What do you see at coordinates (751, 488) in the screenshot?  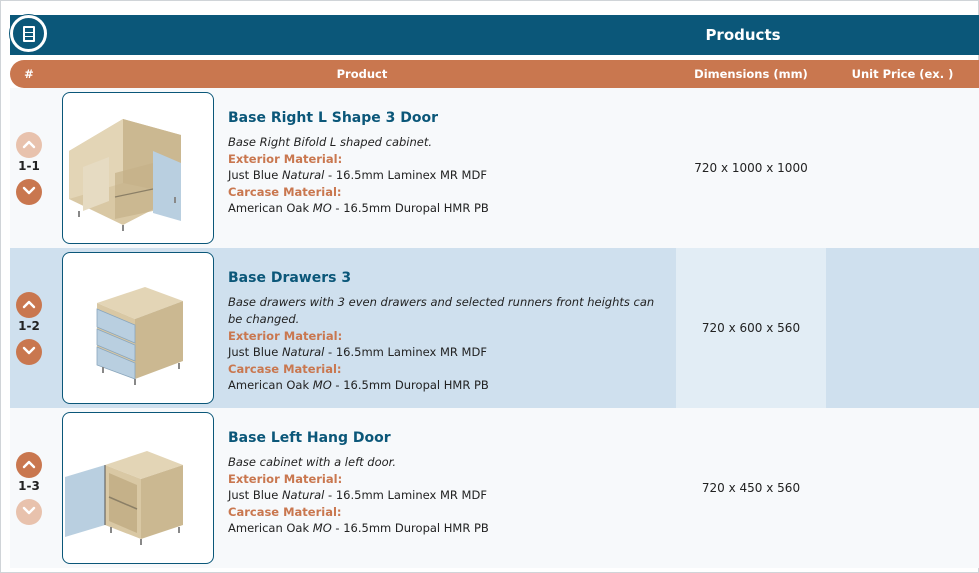 I see `dimensions-value: 720 x 450 x 560` at bounding box center [751, 488].